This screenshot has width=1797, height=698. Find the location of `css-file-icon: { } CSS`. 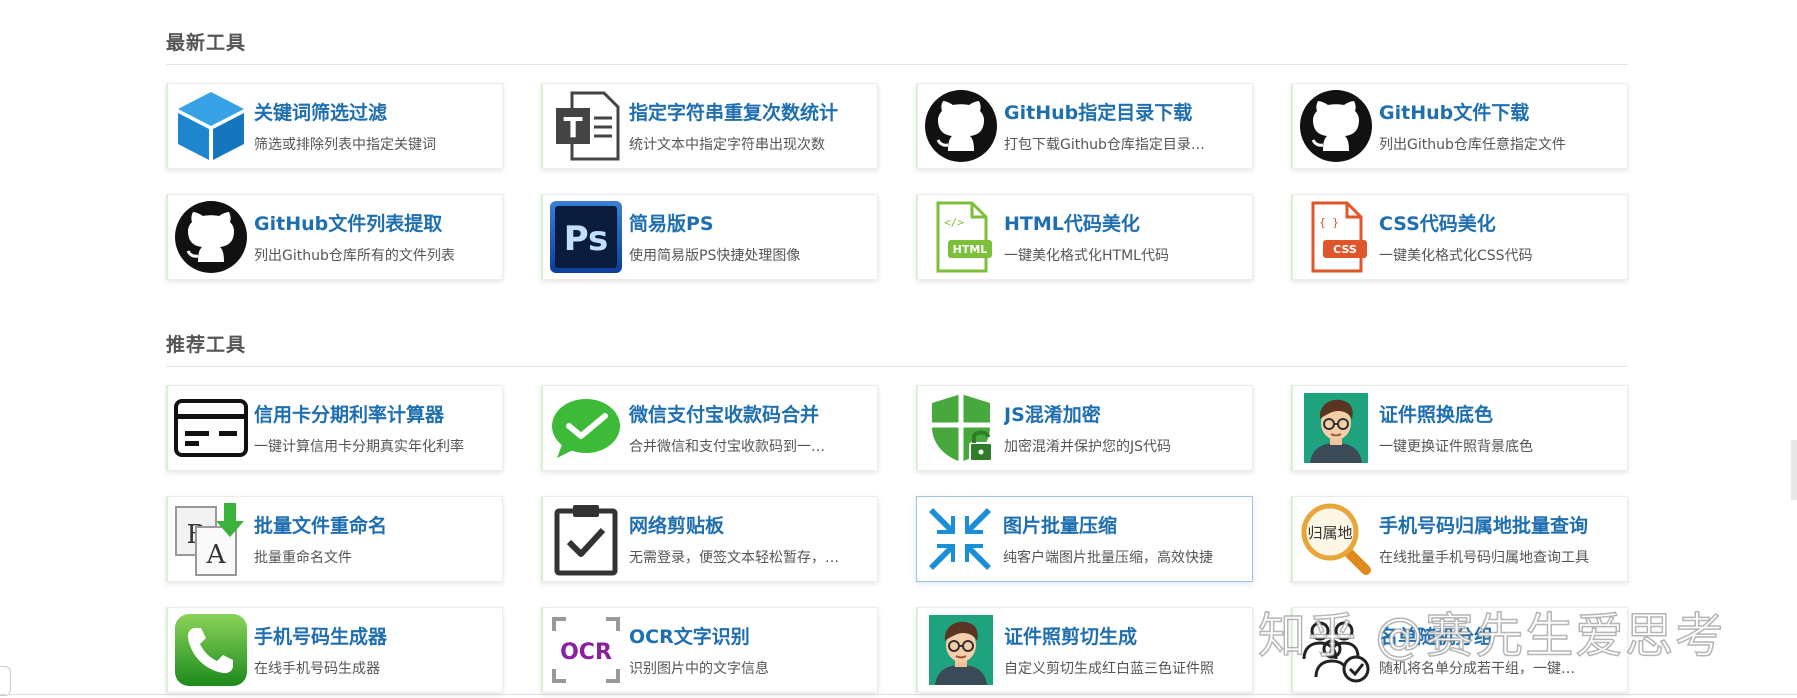

css-file-icon: { } CSS is located at coordinates (1336, 237).